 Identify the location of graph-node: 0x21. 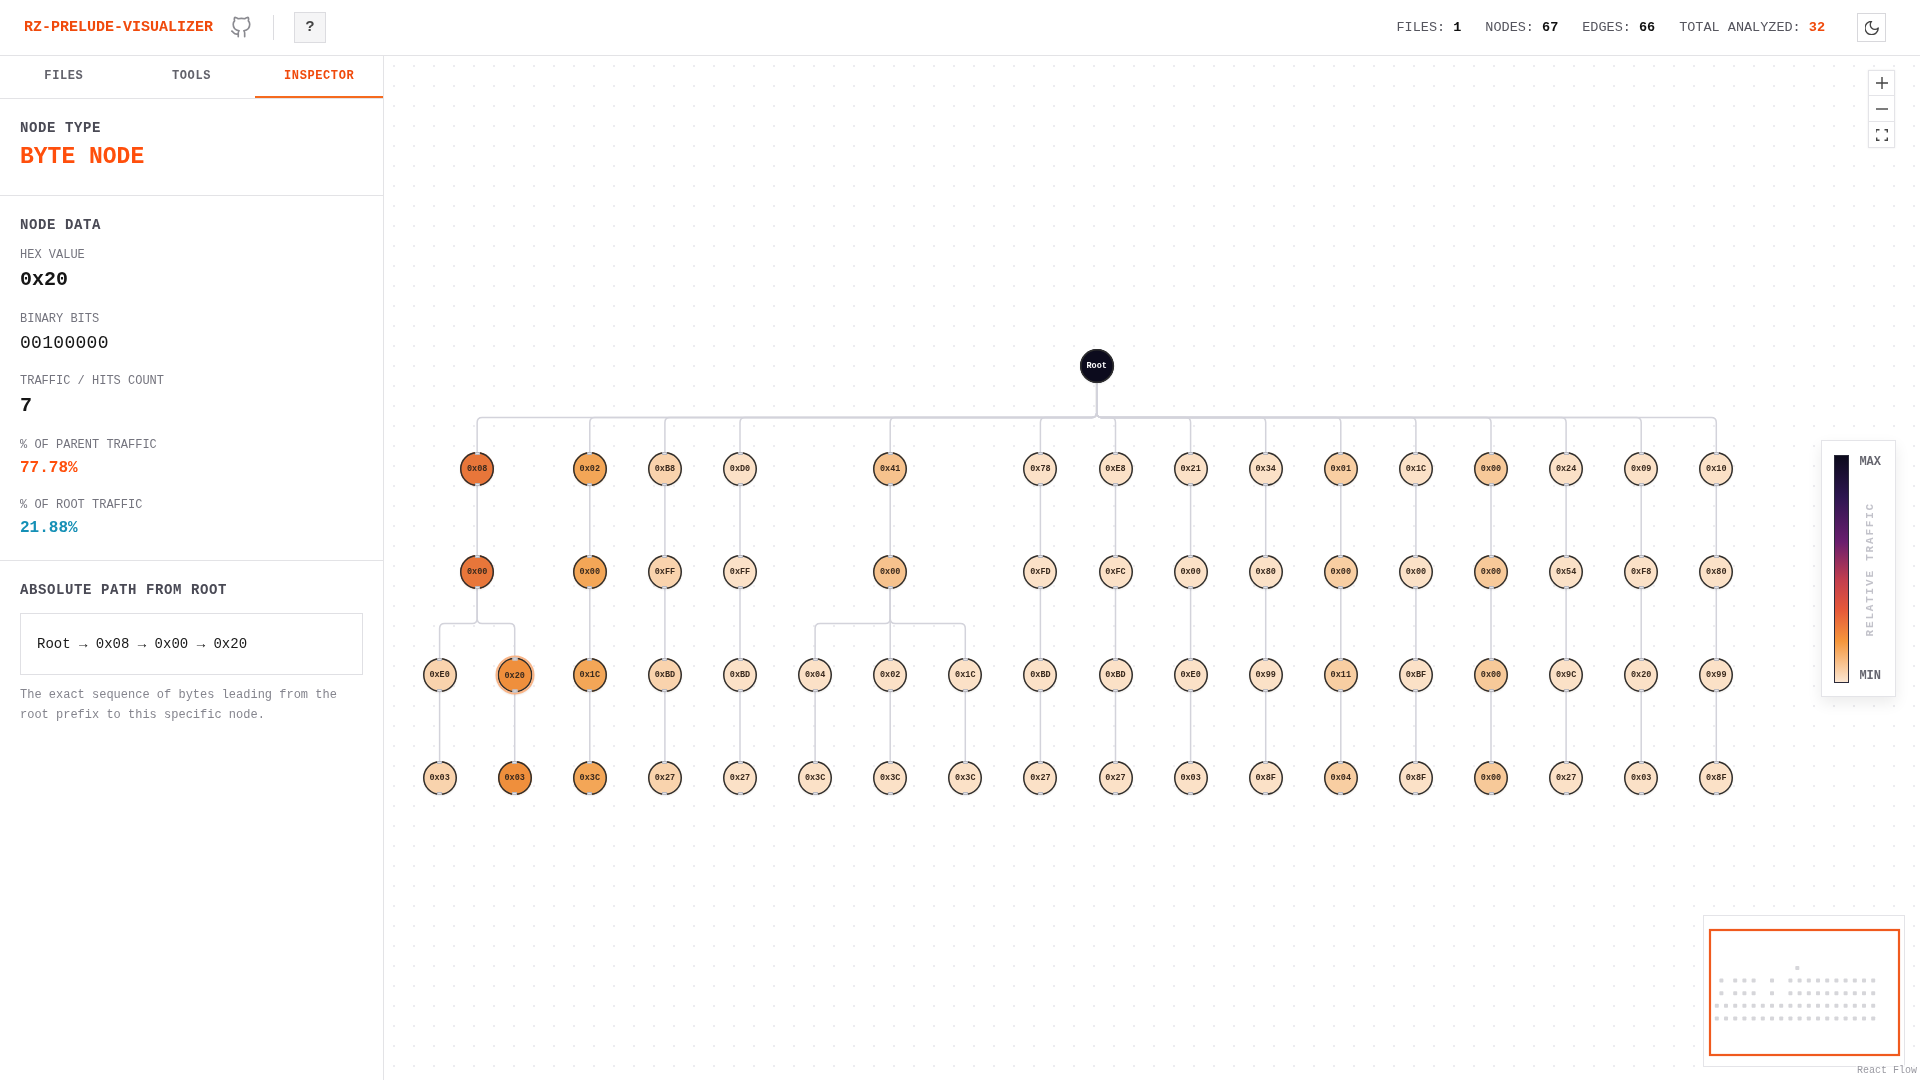
(1190, 469).